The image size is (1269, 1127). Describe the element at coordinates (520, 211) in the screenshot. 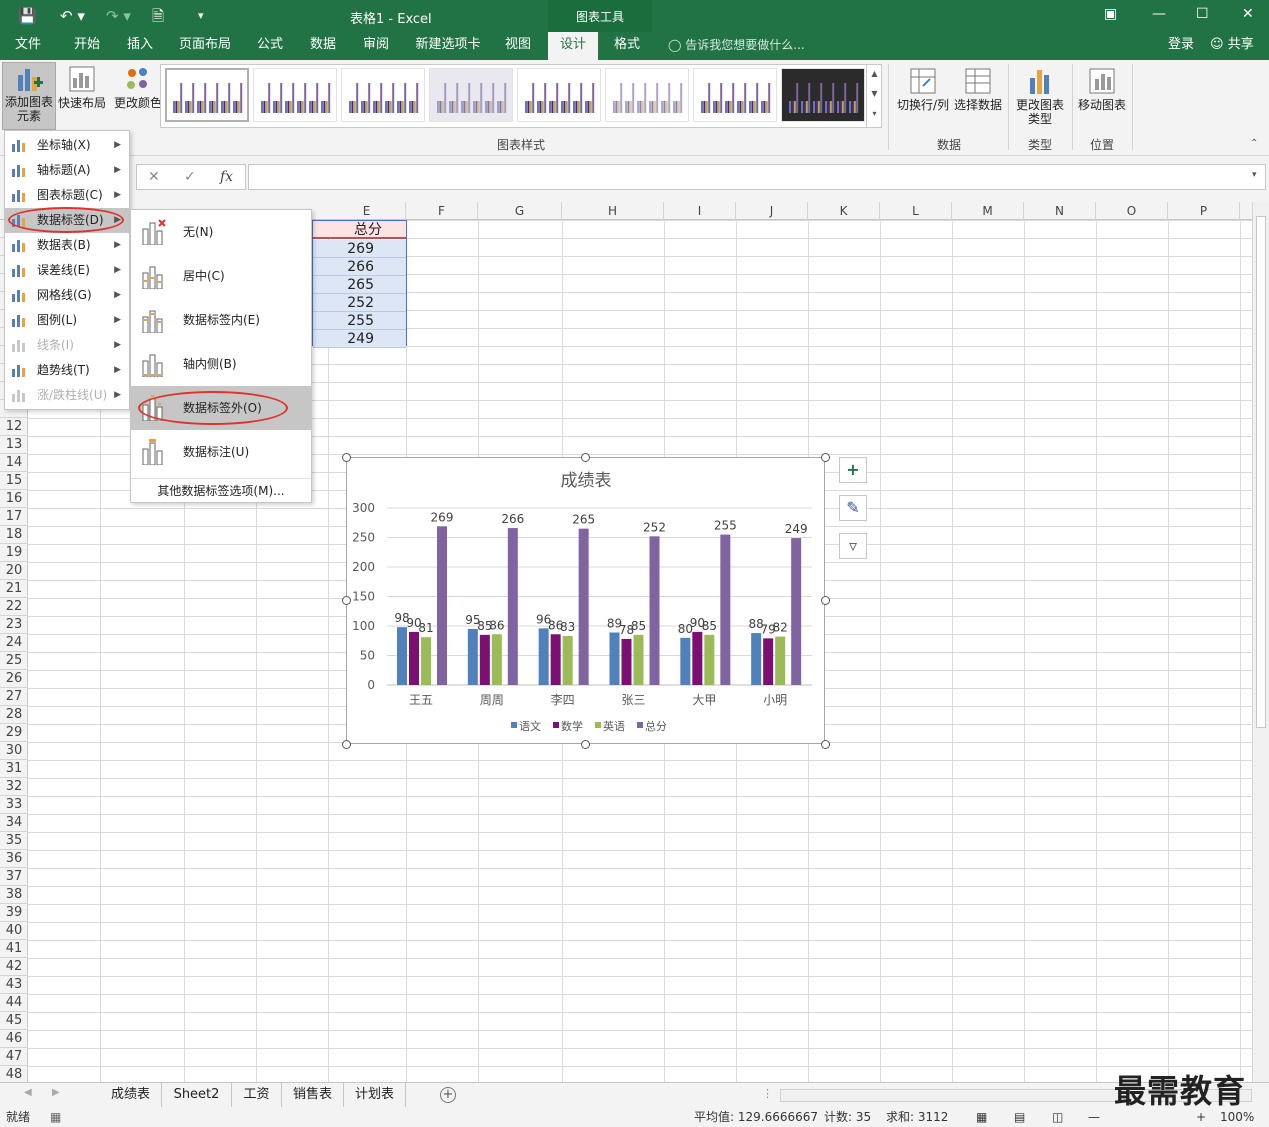

I see `column-header: G` at that location.